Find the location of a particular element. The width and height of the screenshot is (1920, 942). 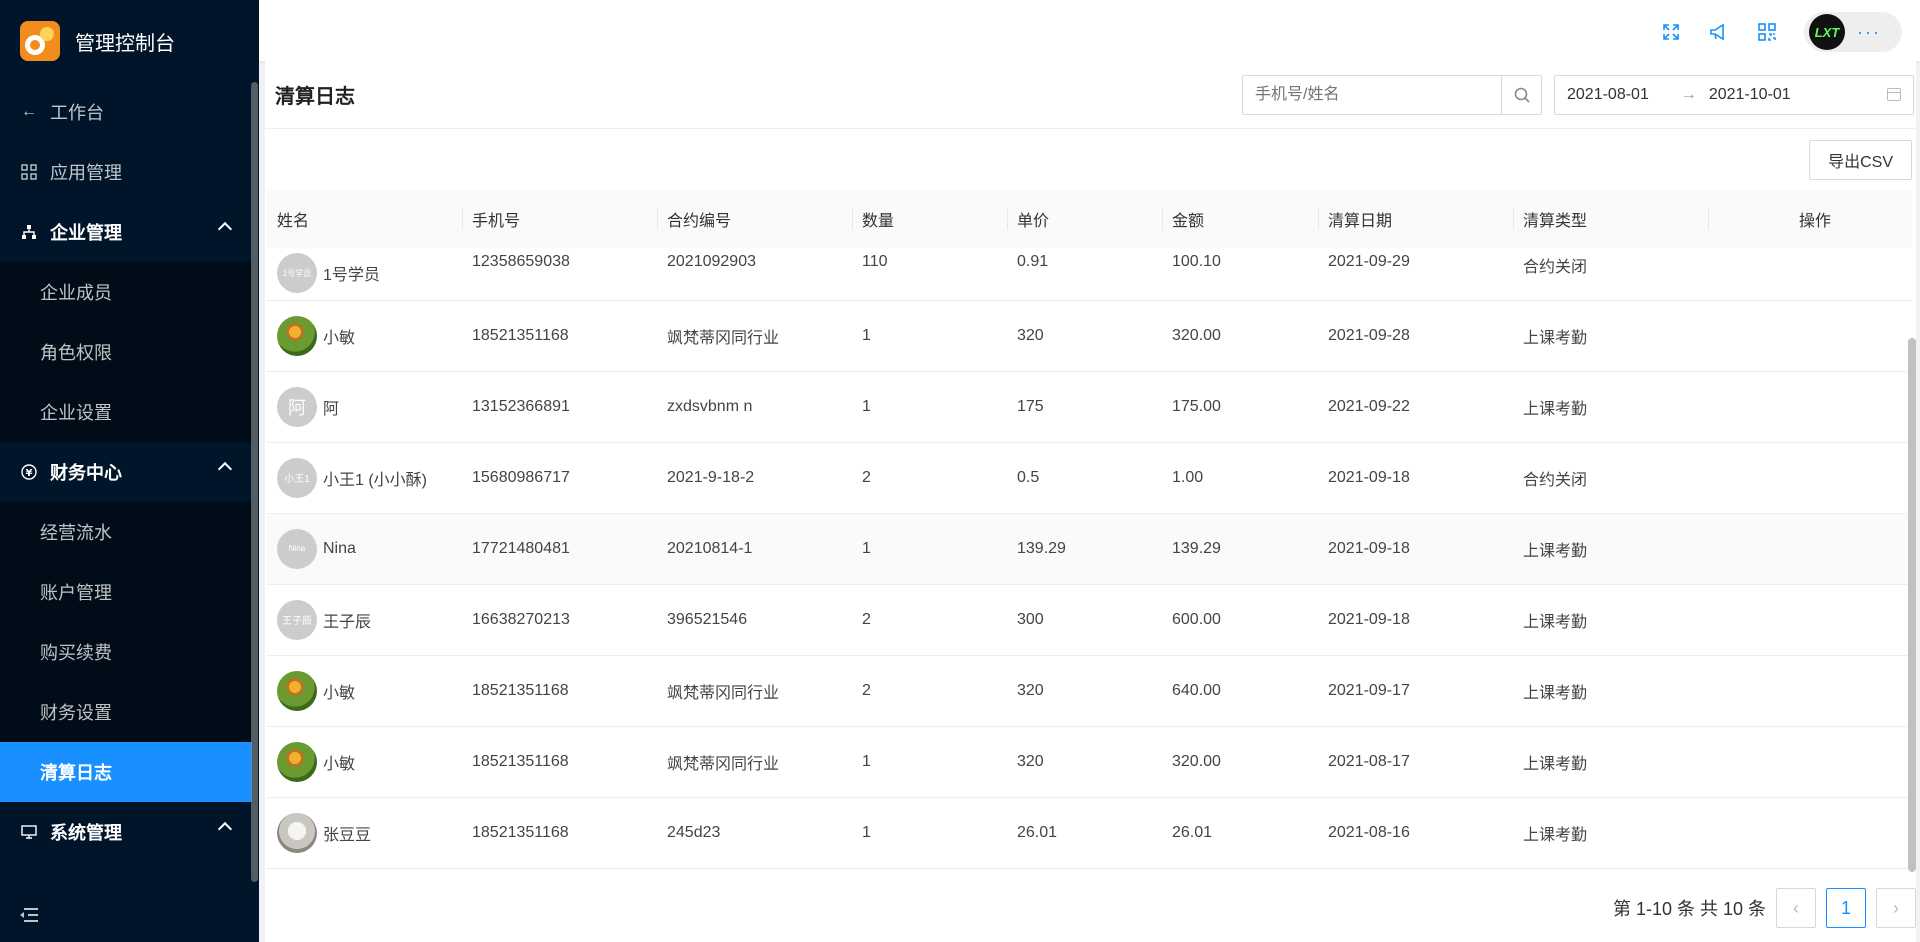

contract-cell: zxdsvbnm n is located at coordinates (754, 407).